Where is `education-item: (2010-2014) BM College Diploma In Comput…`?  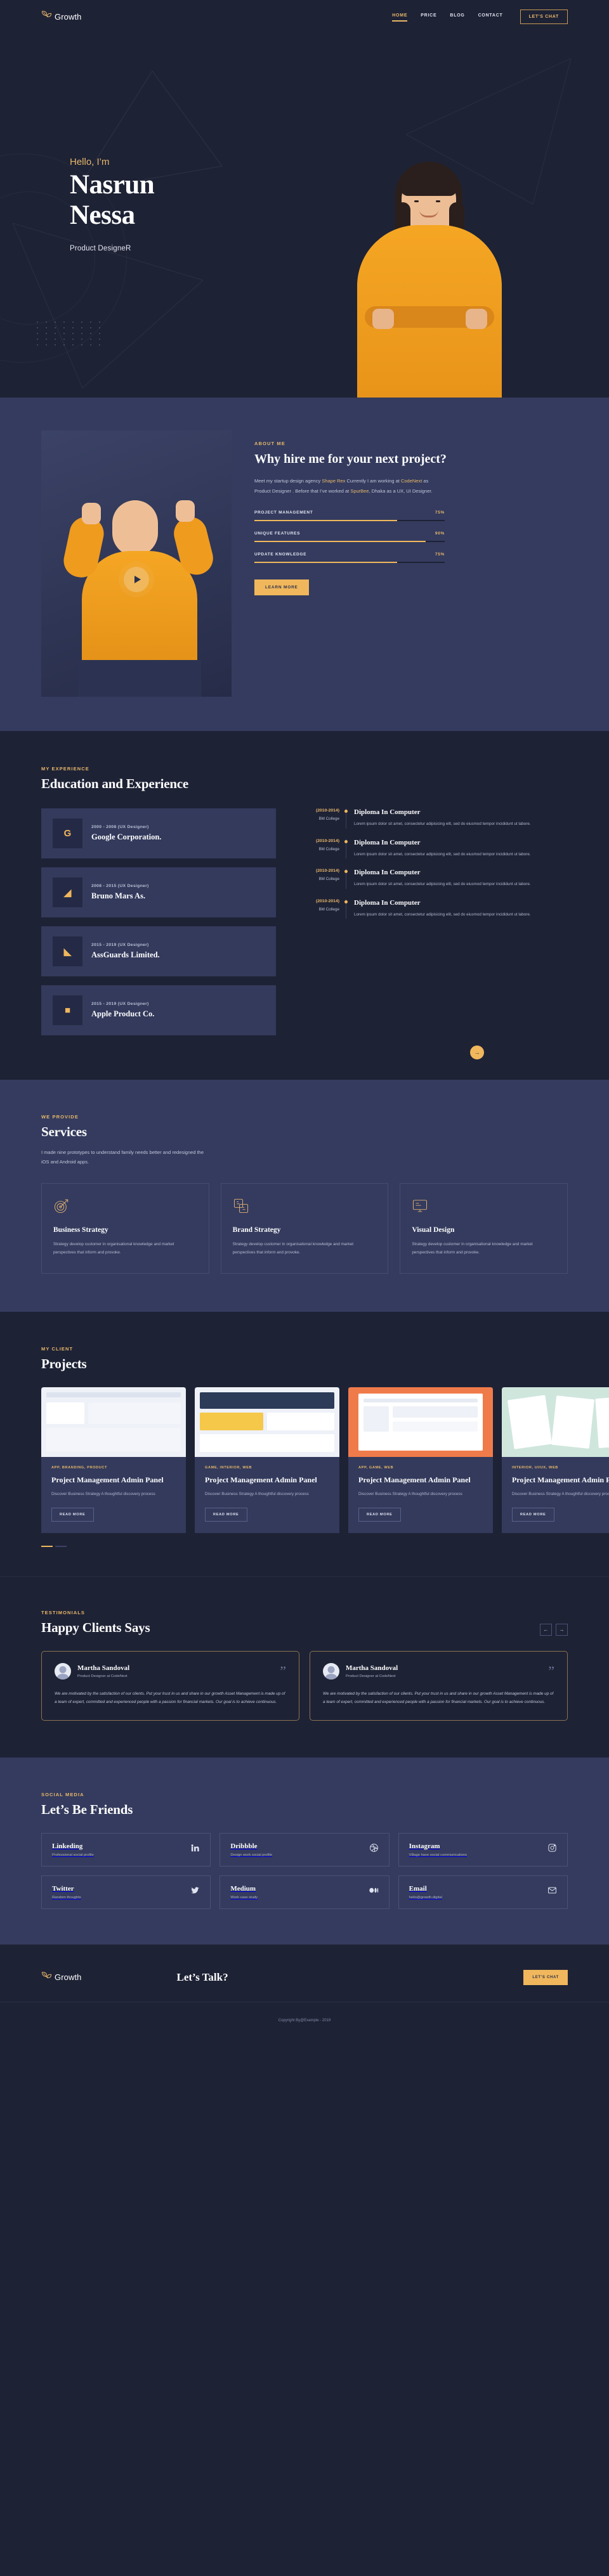 education-item: (2010-2014) BM College Diploma In Comput… is located at coordinates (434, 818).